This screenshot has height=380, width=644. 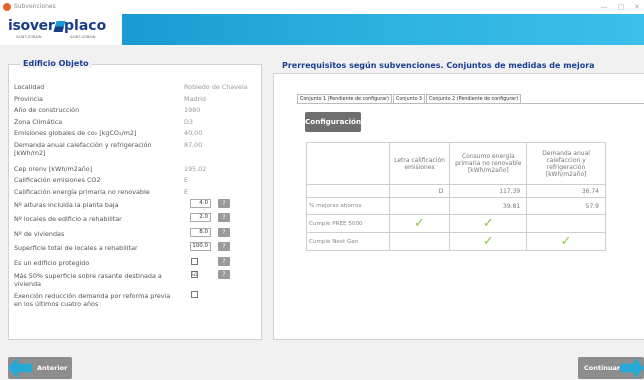 I want to click on header-band, so click(x=383, y=29).